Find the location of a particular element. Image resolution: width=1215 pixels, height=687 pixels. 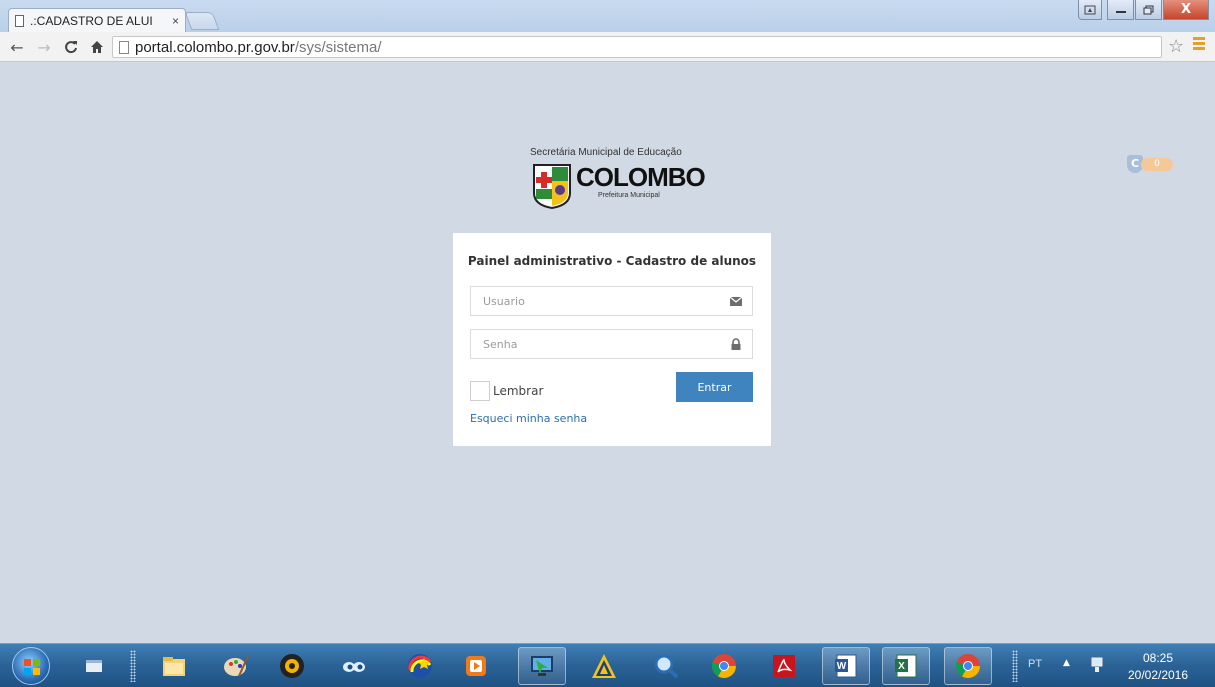

tab-title: .:CADASTRO DE ALUI is located at coordinates (91, 20).